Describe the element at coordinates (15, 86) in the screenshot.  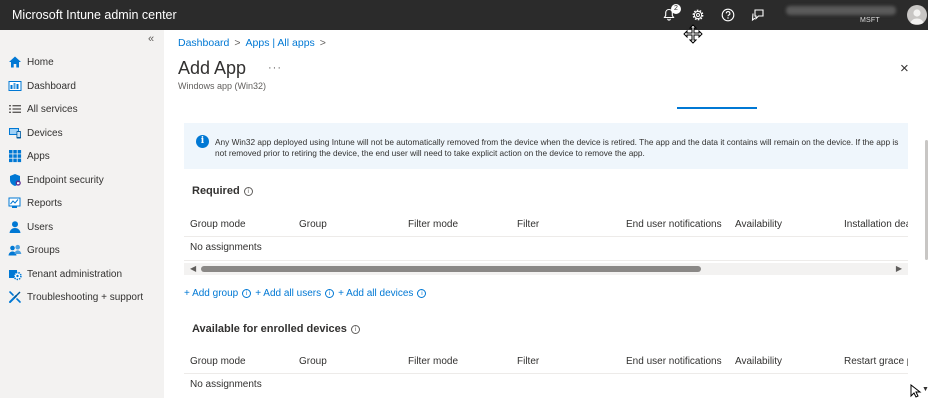
I see `dashboard-icon` at that location.